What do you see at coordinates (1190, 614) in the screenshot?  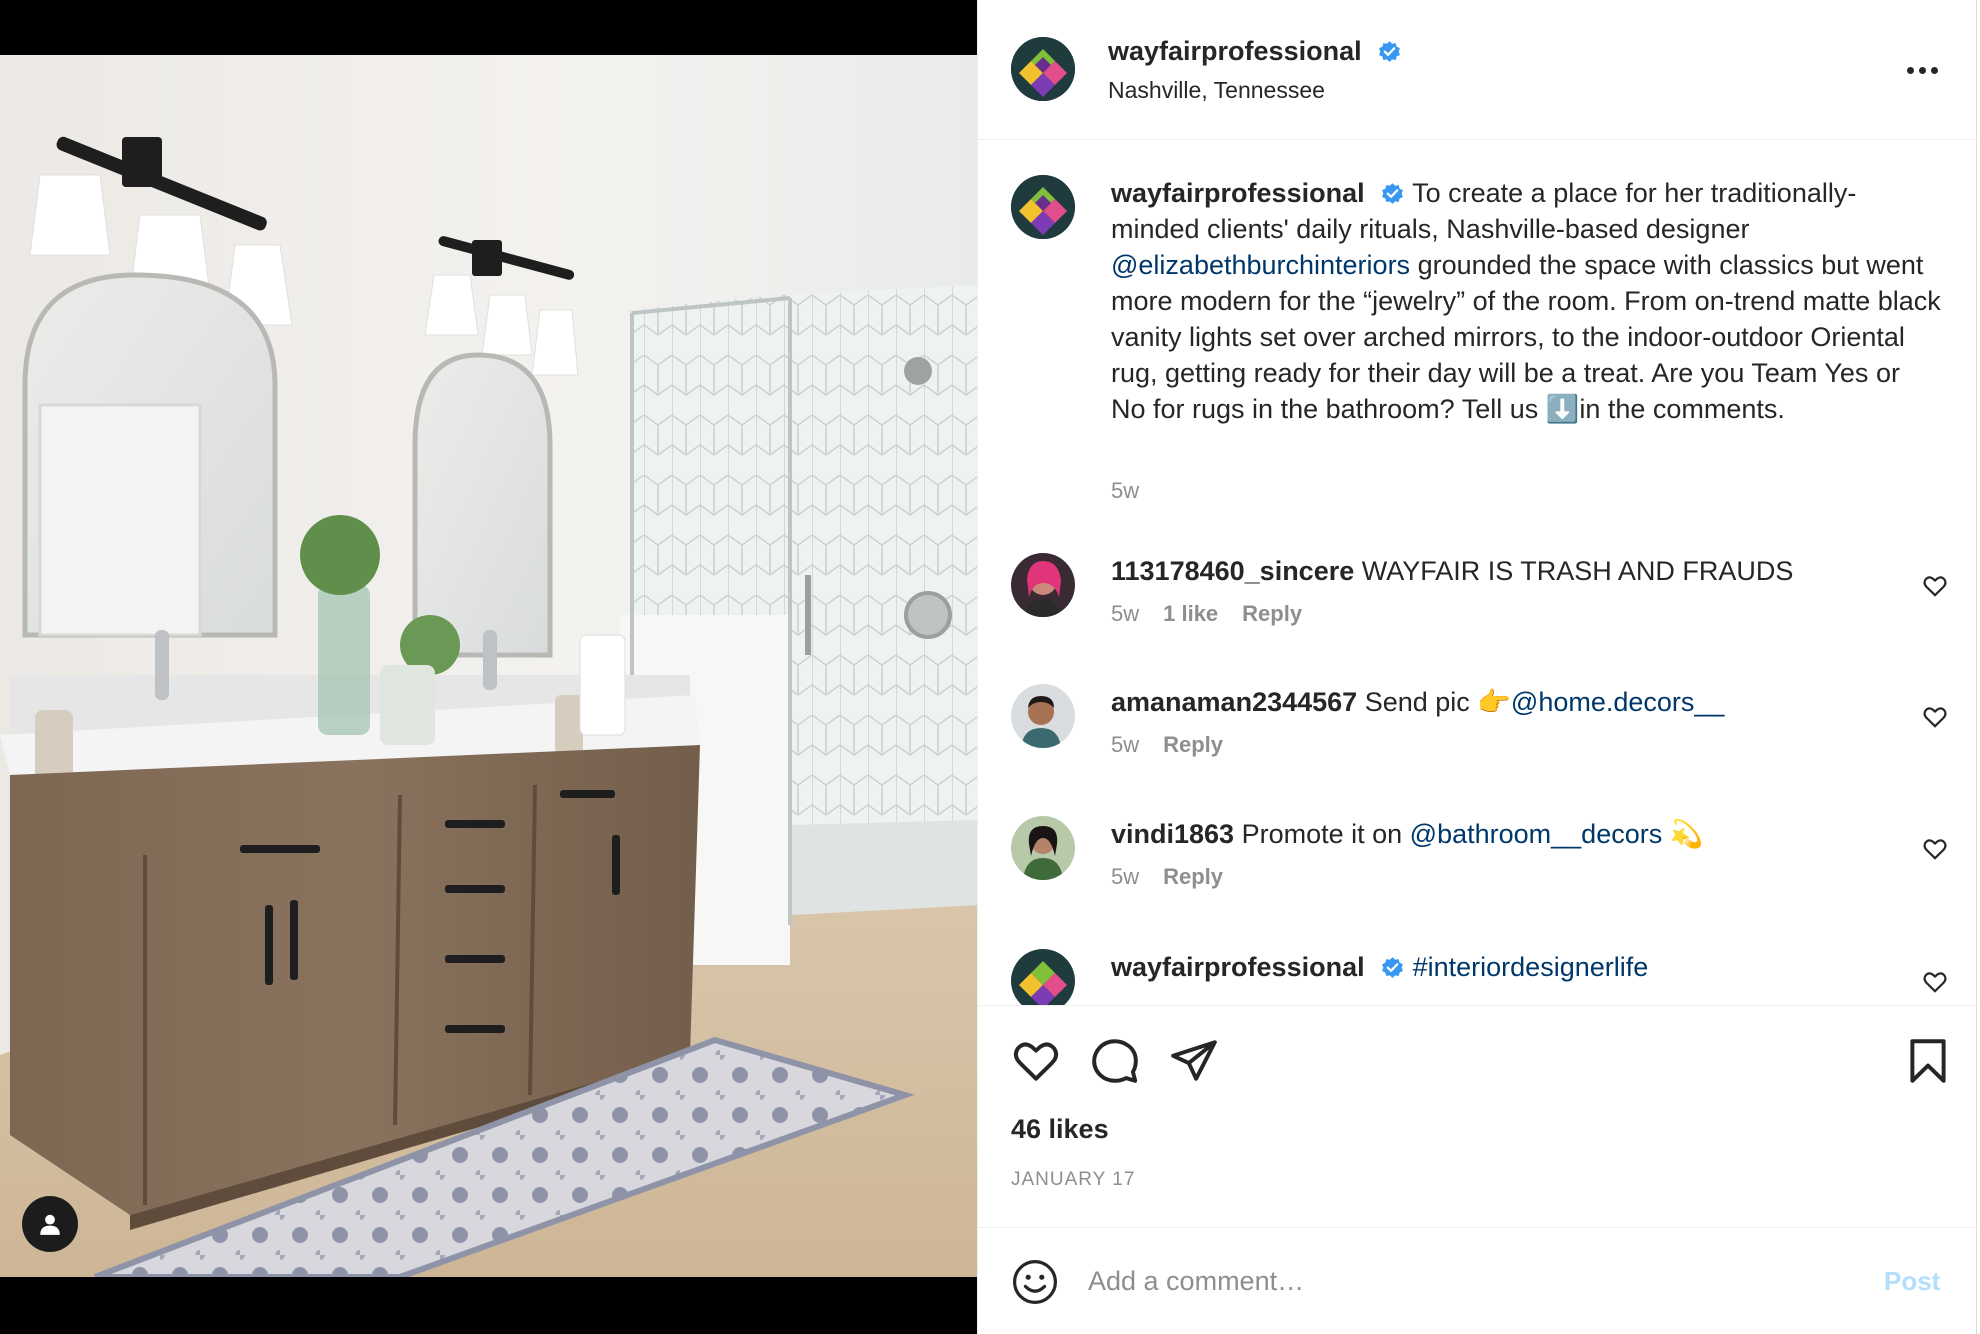 I see `comment-likes-count: 1 like` at bounding box center [1190, 614].